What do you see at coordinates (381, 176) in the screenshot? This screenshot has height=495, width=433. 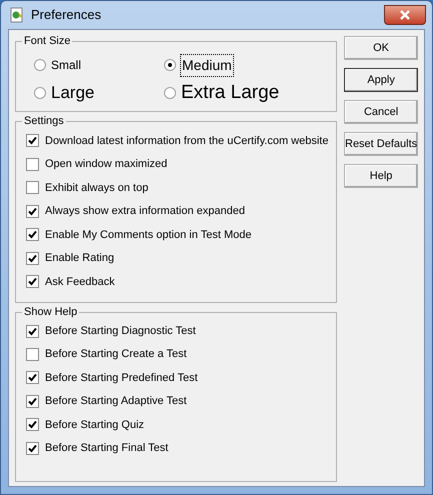 I see `dialog-button: Help` at bounding box center [381, 176].